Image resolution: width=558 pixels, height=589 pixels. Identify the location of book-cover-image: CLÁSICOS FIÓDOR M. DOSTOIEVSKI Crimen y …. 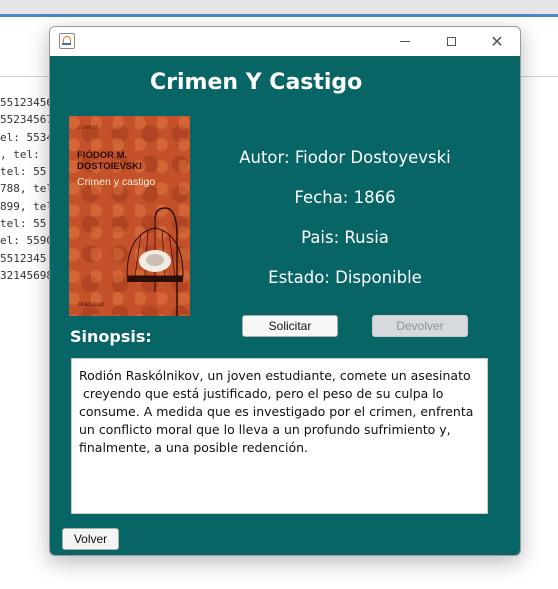
(129, 216).